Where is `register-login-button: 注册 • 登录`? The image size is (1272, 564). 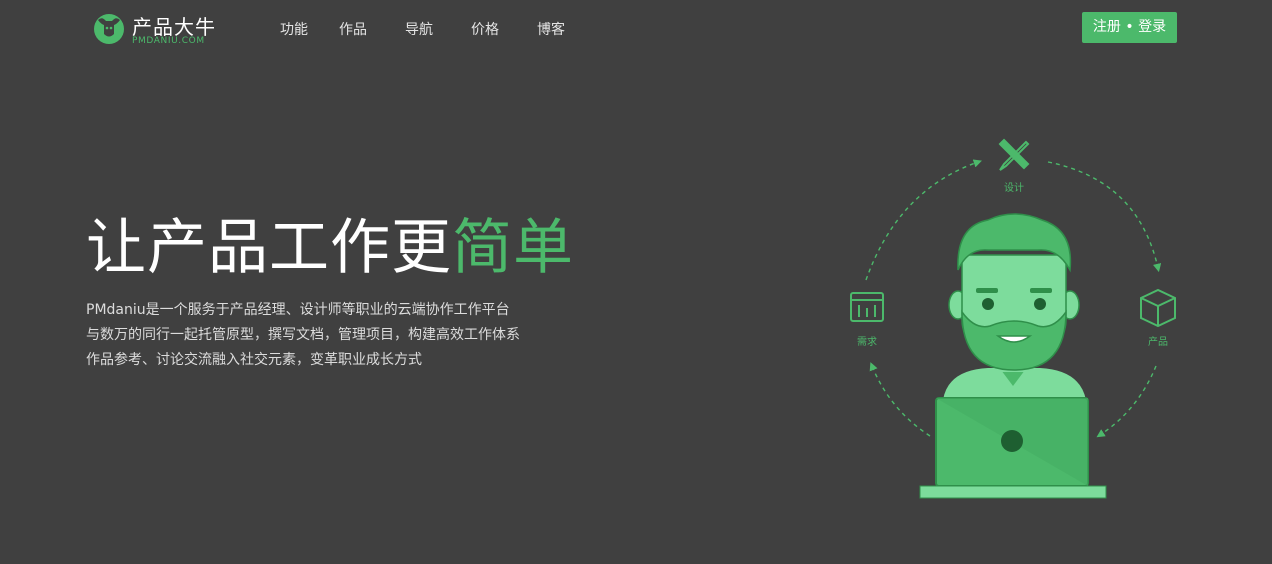
register-login-button: 注册 • 登录 is located at coordinates (1129, 27).